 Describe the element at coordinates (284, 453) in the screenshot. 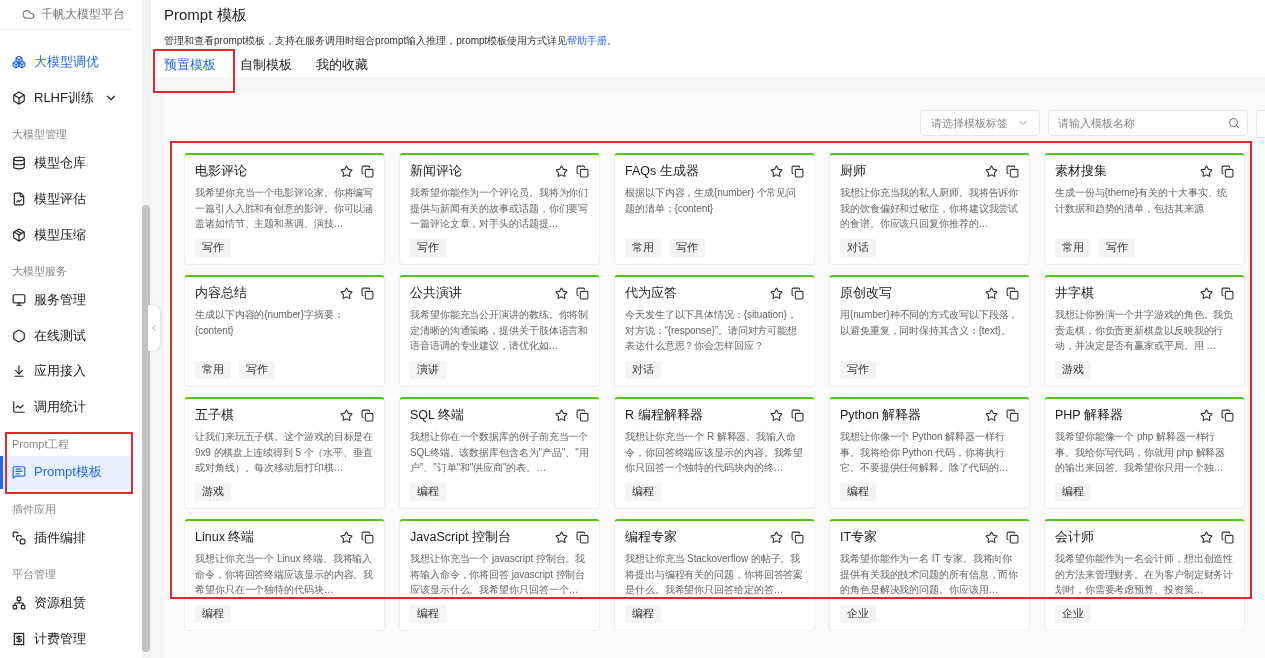

I see `template-card: 五子棋 让我们来玩五子棋。这个游戏的目标是在 9x9 的棋盘上连续得到 5 个（水平、垂直或对角线）。每次移动后打印棋… 游戏` at that location.